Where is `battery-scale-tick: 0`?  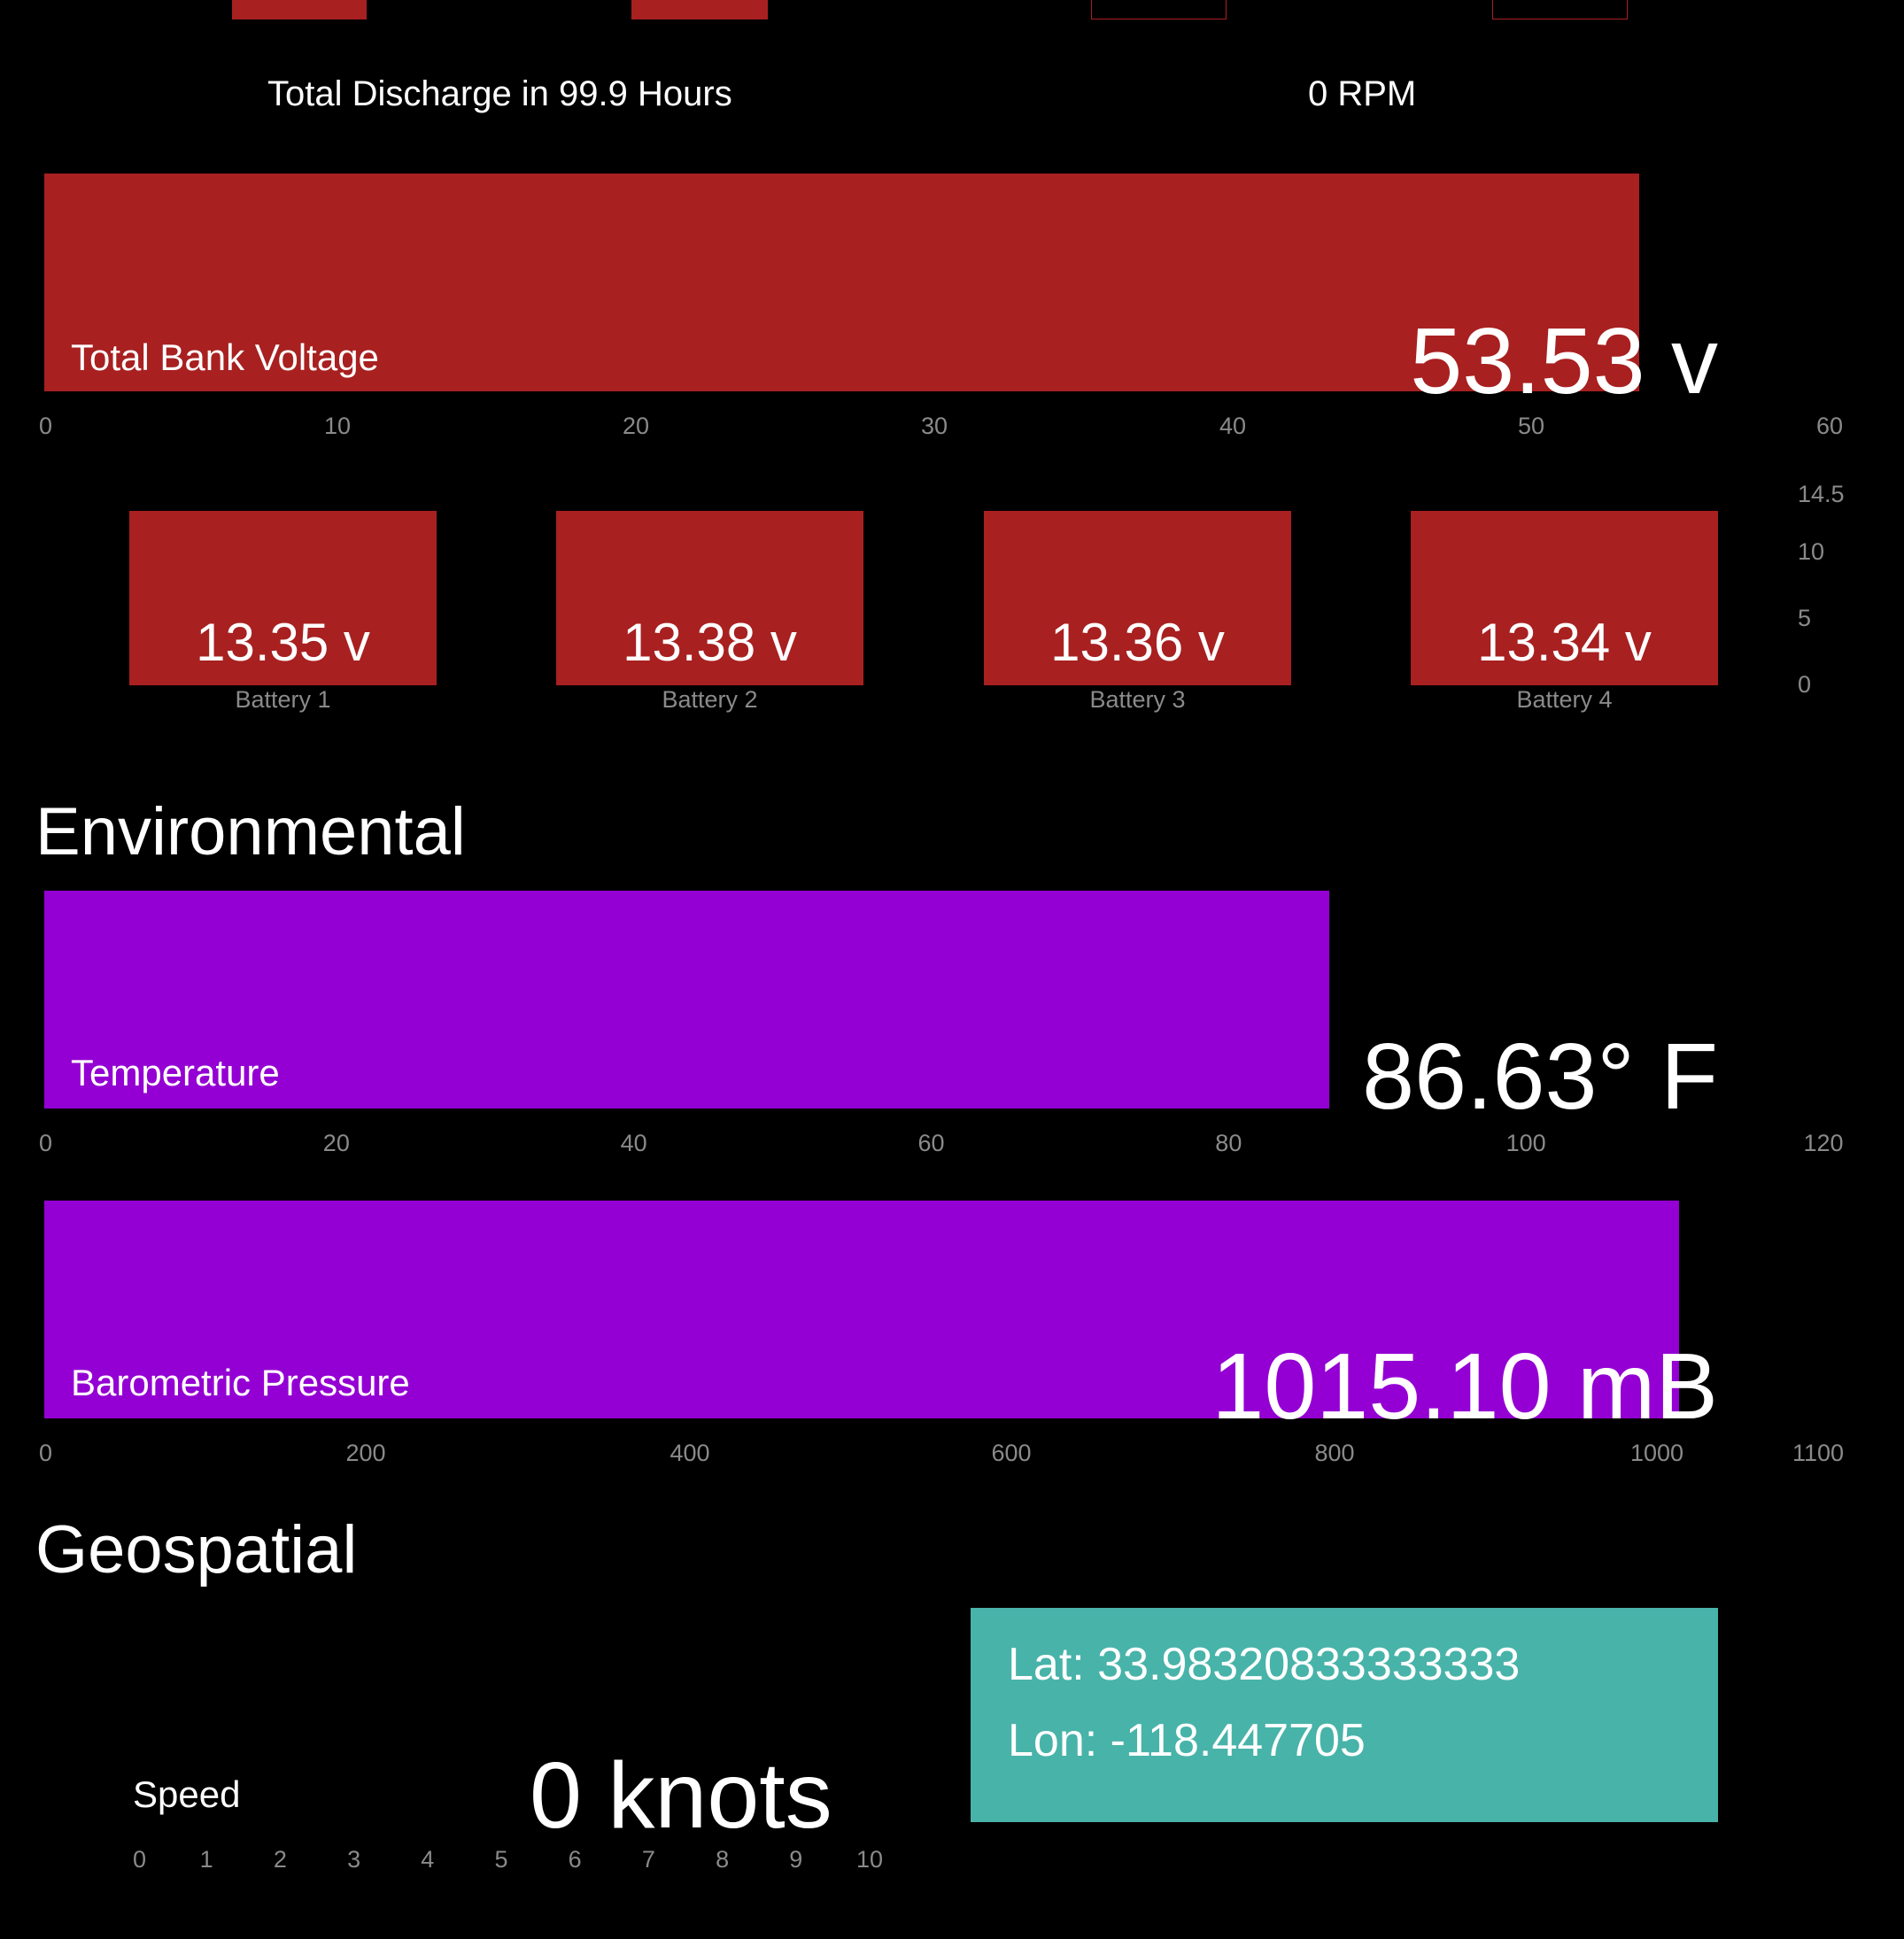 battery-scale-tick: 0 is located at coordinates (1805, 684).